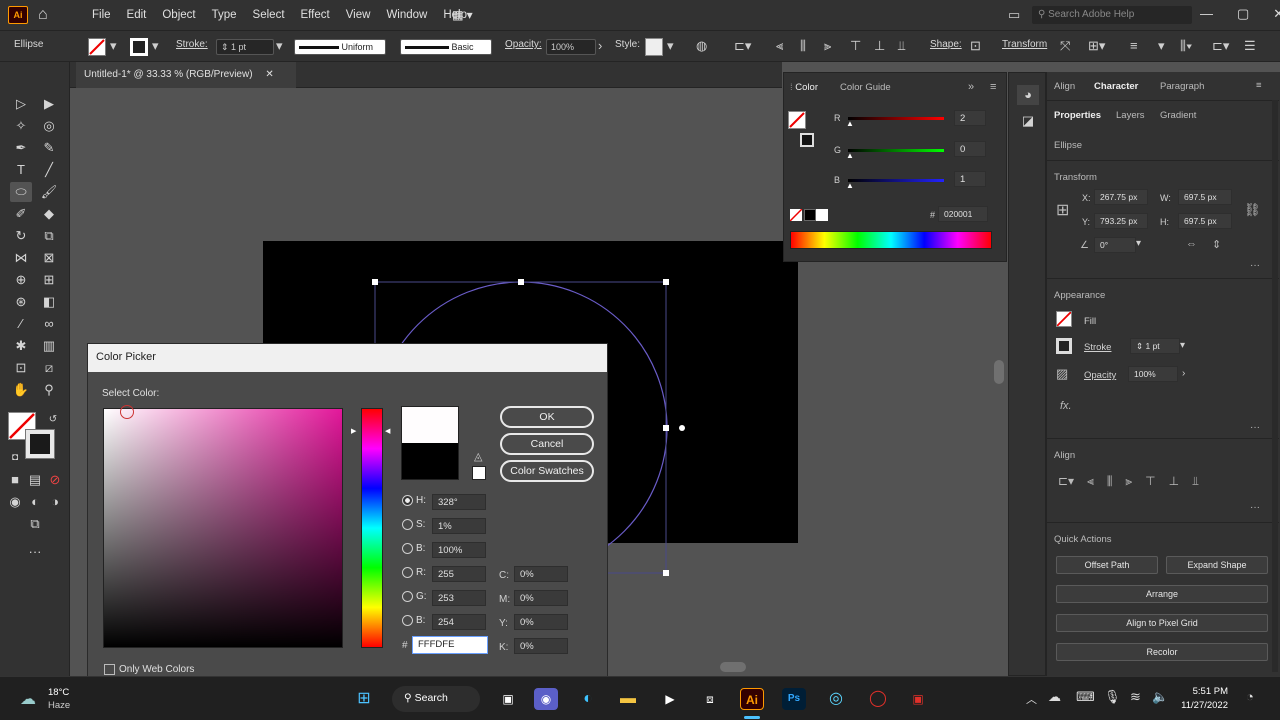  Describe the element at coordinates (850, 123) in the screenshot. I see `r-slider-thumb: ▲` at that location.